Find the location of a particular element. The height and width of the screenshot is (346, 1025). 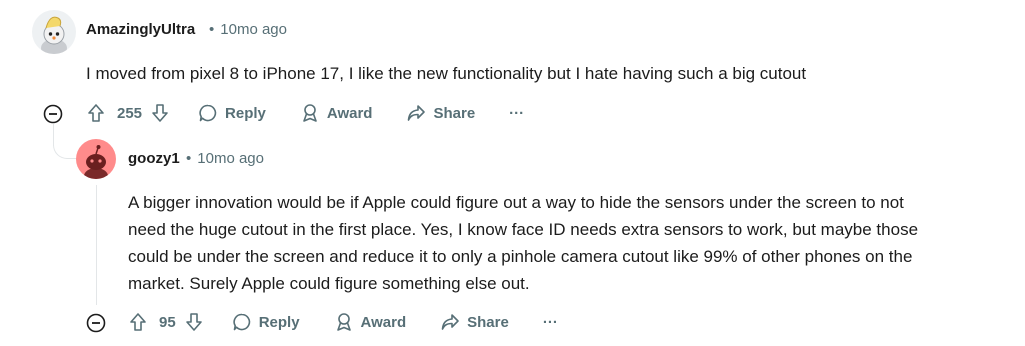

comment-action-bar: 255 Reply Award Share ··· is located at coordinates (305, 113).